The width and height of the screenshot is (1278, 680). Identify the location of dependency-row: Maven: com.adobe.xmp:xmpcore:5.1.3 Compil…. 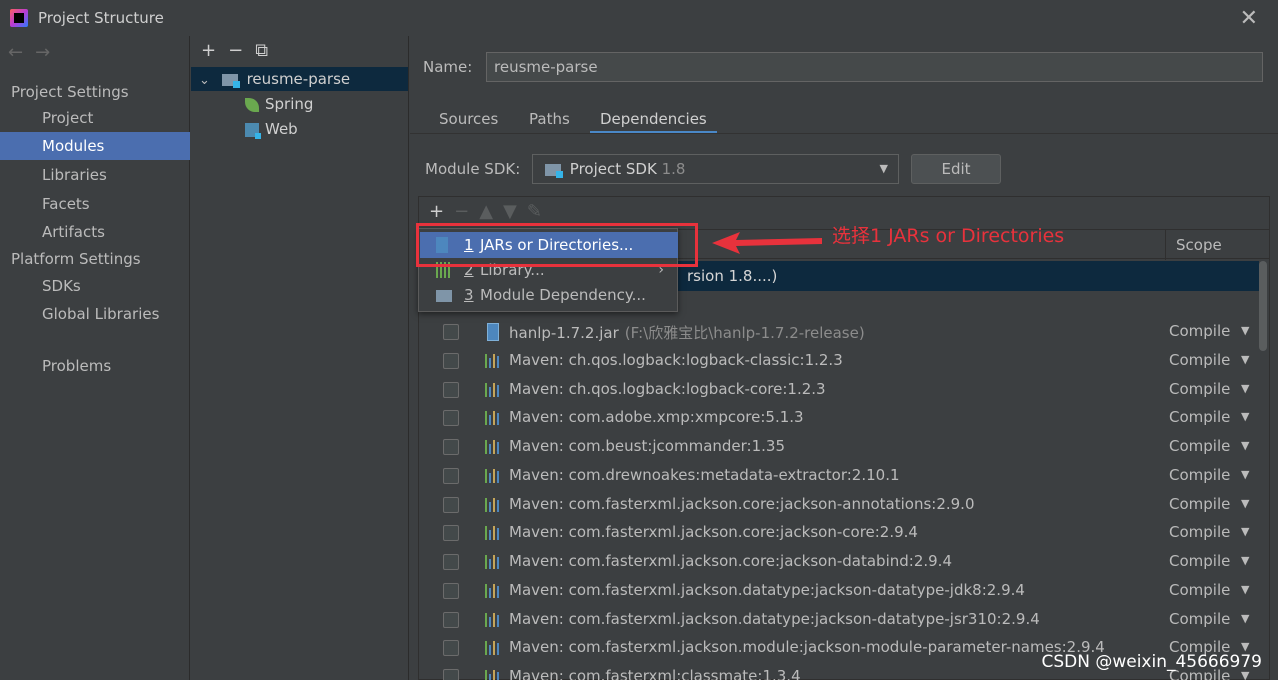
(839, 418).